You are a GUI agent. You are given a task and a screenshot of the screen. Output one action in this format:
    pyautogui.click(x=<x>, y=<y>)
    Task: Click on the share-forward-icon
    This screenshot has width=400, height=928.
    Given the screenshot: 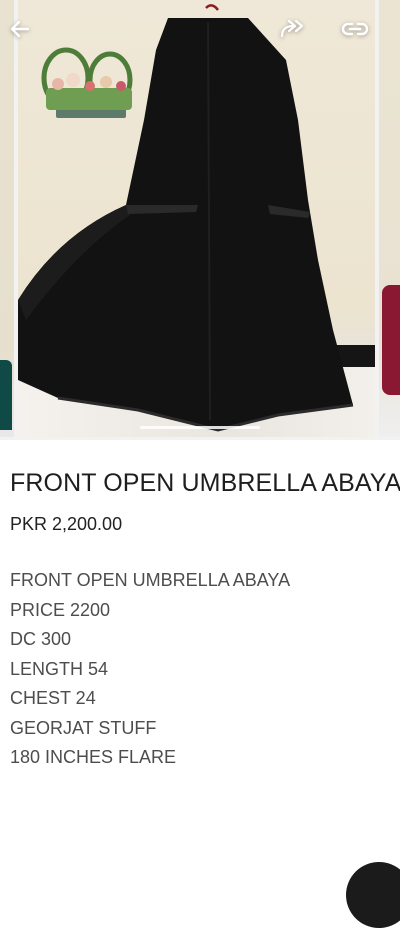 What is the action you would take?
    pyautogui.click(x=292, y=28)
    